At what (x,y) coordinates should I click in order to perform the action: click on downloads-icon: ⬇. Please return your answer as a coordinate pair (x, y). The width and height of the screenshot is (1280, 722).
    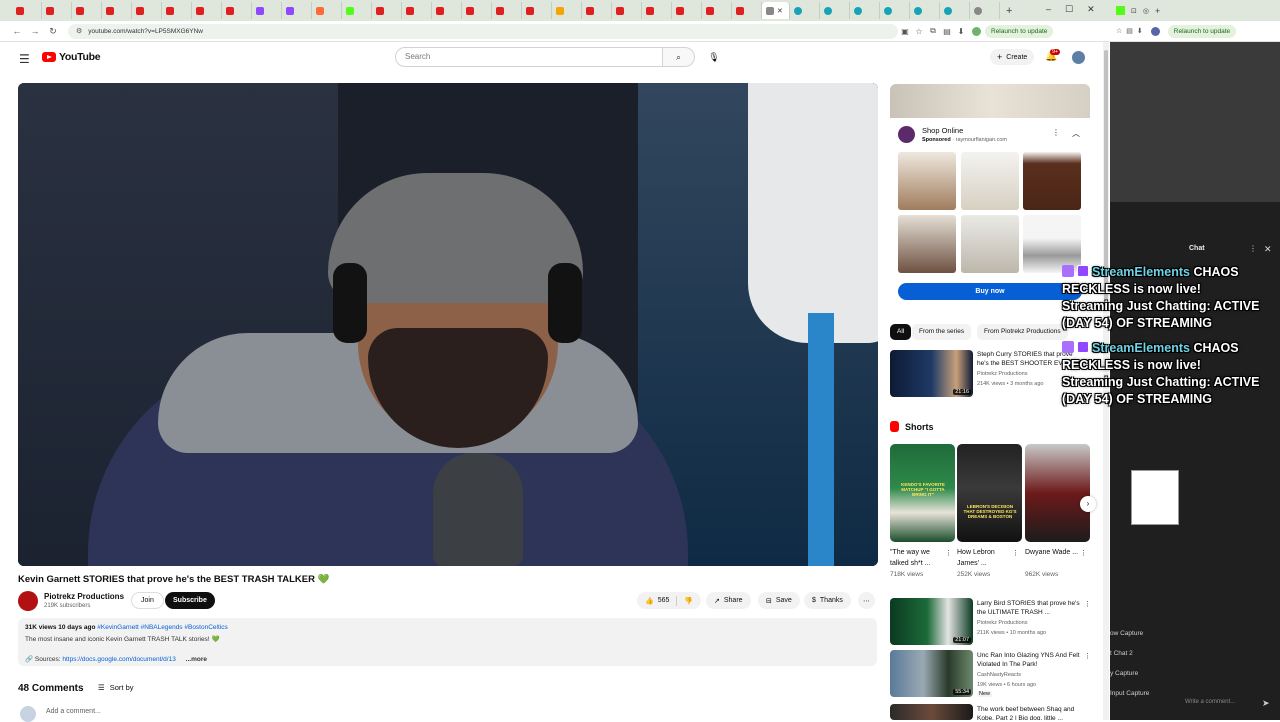
    Looking at the image, I should click on (961, 31).